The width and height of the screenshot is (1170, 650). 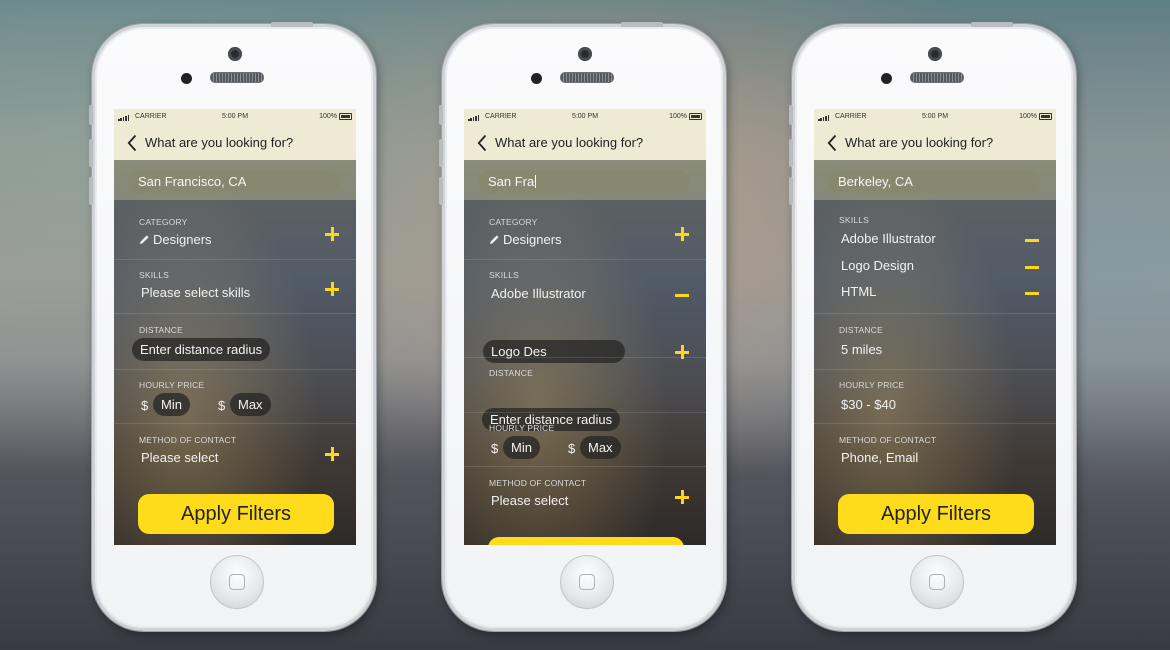 I want to click on skill-input: Logo Des, so click(x=554, y=351).